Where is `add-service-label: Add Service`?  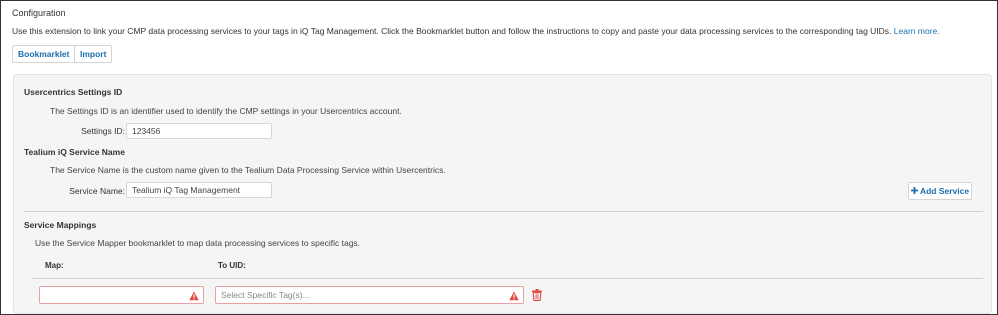
add-service-label: Add Service is located at coordinates (944, 191).